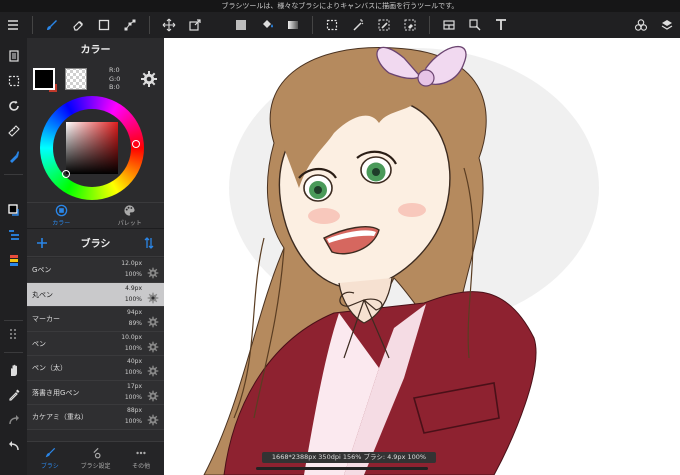 The image size is (680, 475). Describe the element at coordinates (60, 417) in the screenshot. I see `brush-name: カケアミ（重ね）` at that location.